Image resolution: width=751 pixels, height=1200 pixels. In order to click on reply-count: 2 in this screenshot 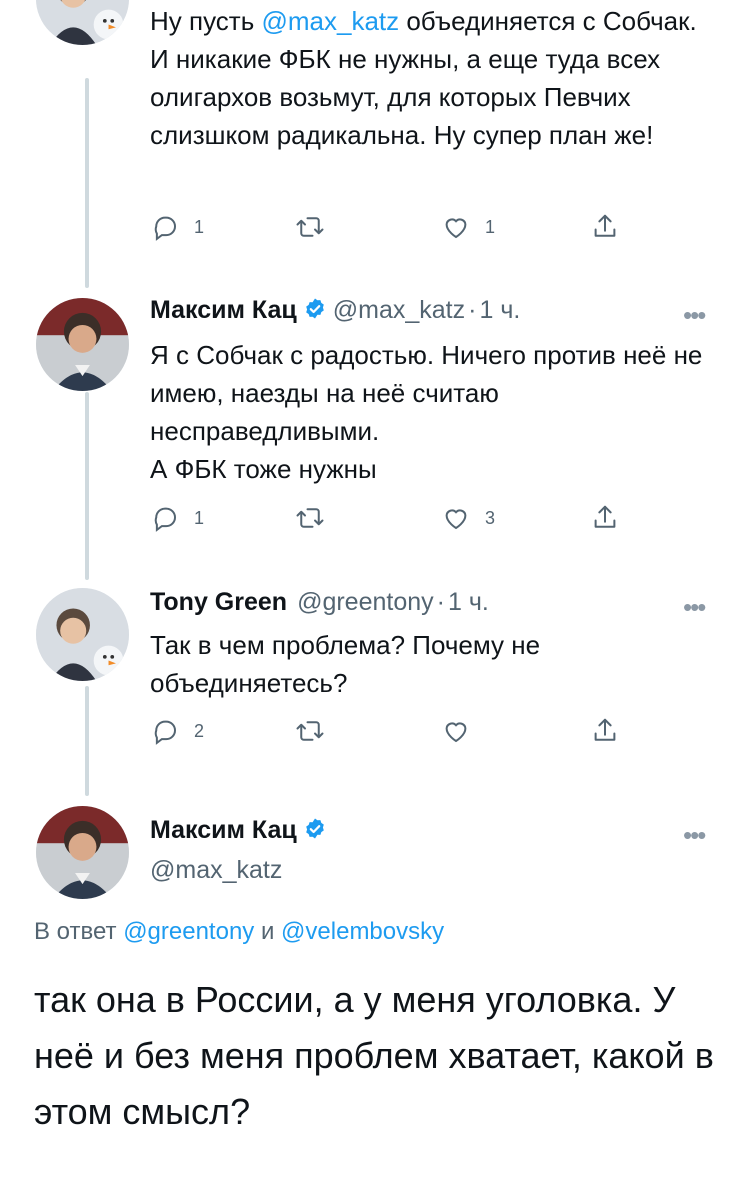, I will do `click(199, 730)`.